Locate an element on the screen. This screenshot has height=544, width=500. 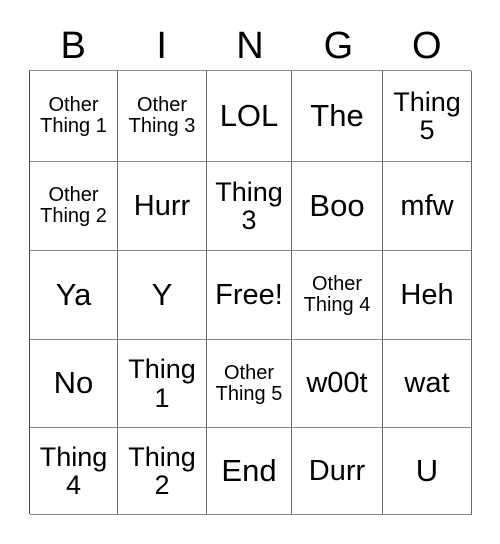
bingo-cell-label: Y is located at coordinates (162, 294).